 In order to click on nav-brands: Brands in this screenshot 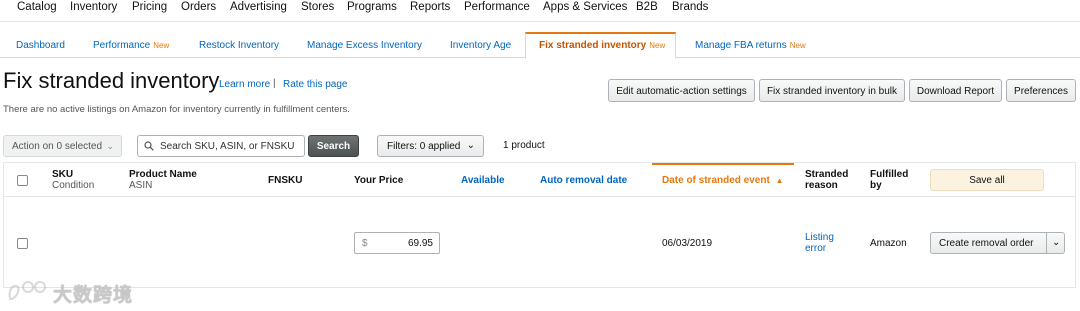, I will do `click(690, 7)`.